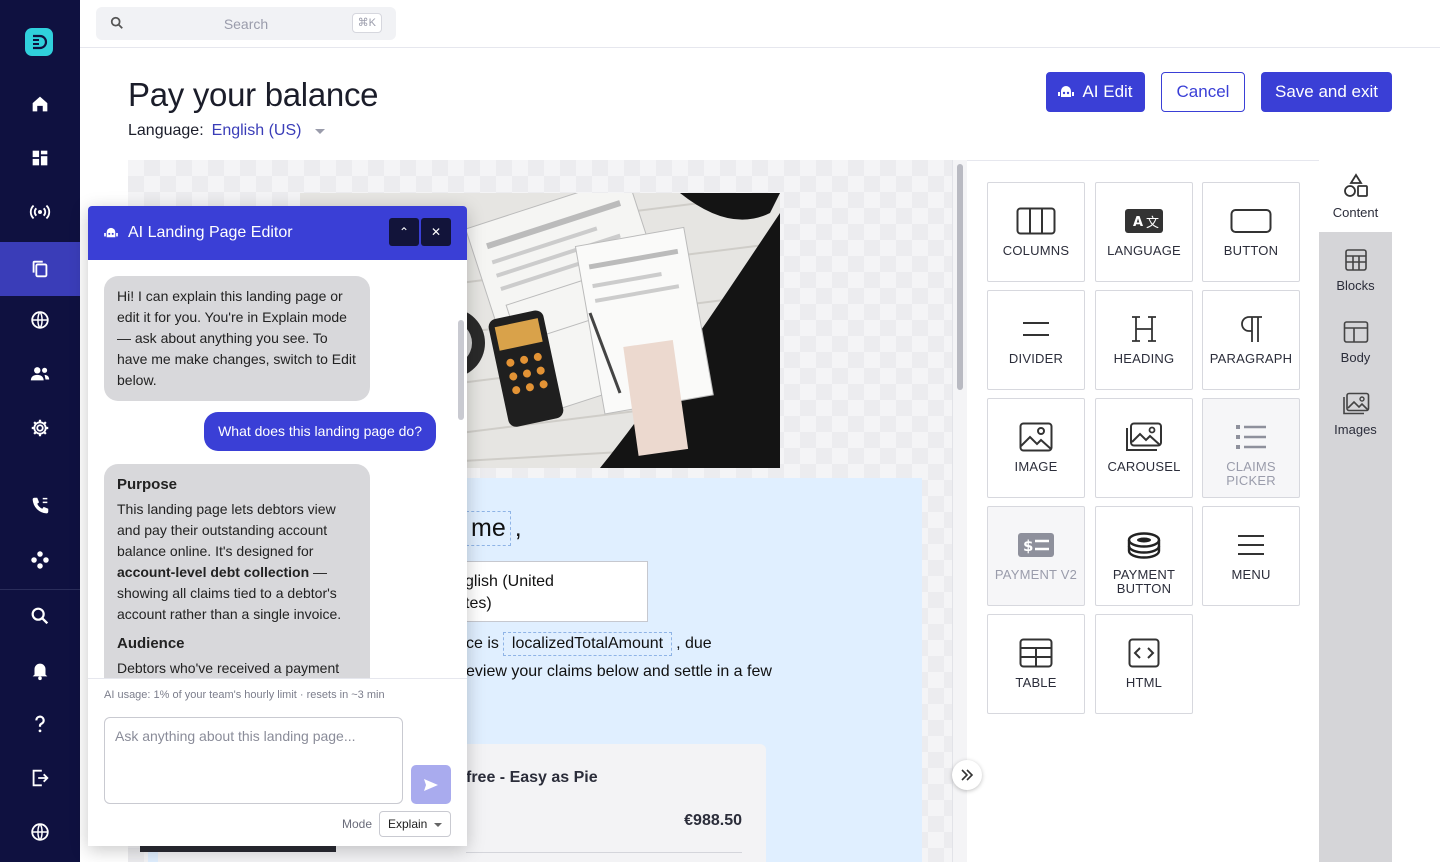  Describe the element at coordinates (1144, 574) in the screenshot. I see `block-label-line: PAYMENT` at that location.